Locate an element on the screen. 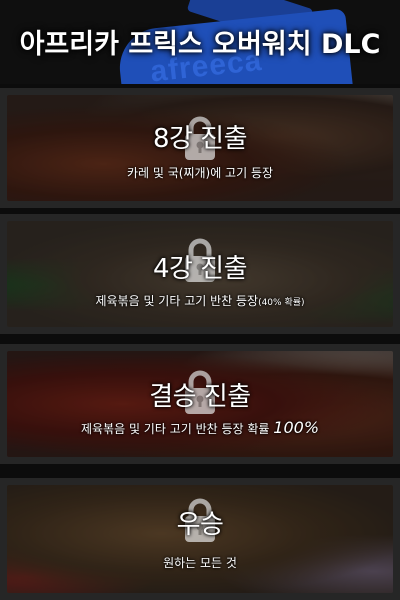 The image size is (400, 600). page-title: 아프리카 프릭스 오버워치 DLC is located at coordinates (200, 44).